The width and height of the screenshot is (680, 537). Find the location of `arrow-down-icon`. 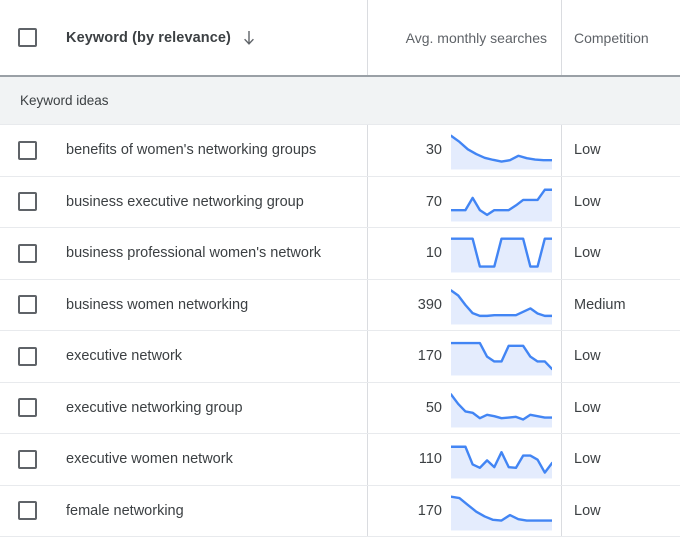

arrow-down-icon is located at coordinates (249, 38).